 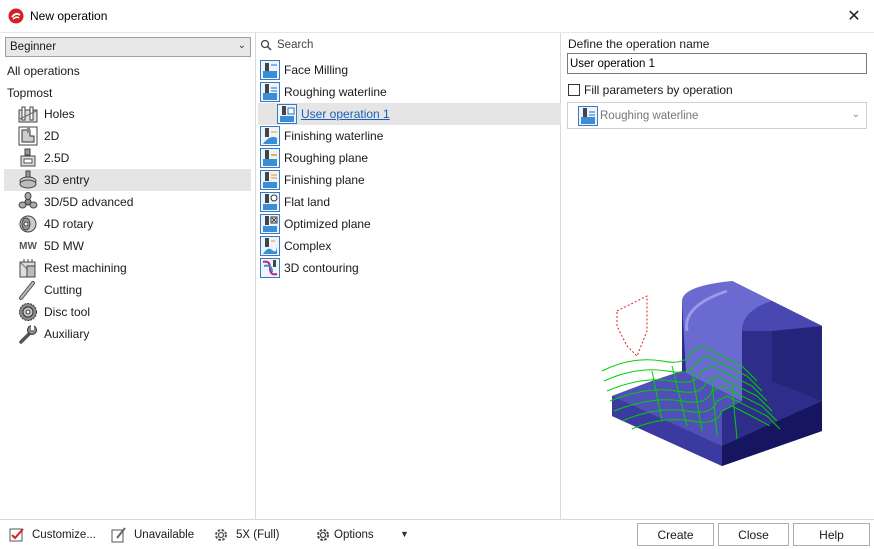 What do you see at coordinates (67, 312) in the screenshot?
I see `category-label: Disc tool` at bounding box center [67, 312].